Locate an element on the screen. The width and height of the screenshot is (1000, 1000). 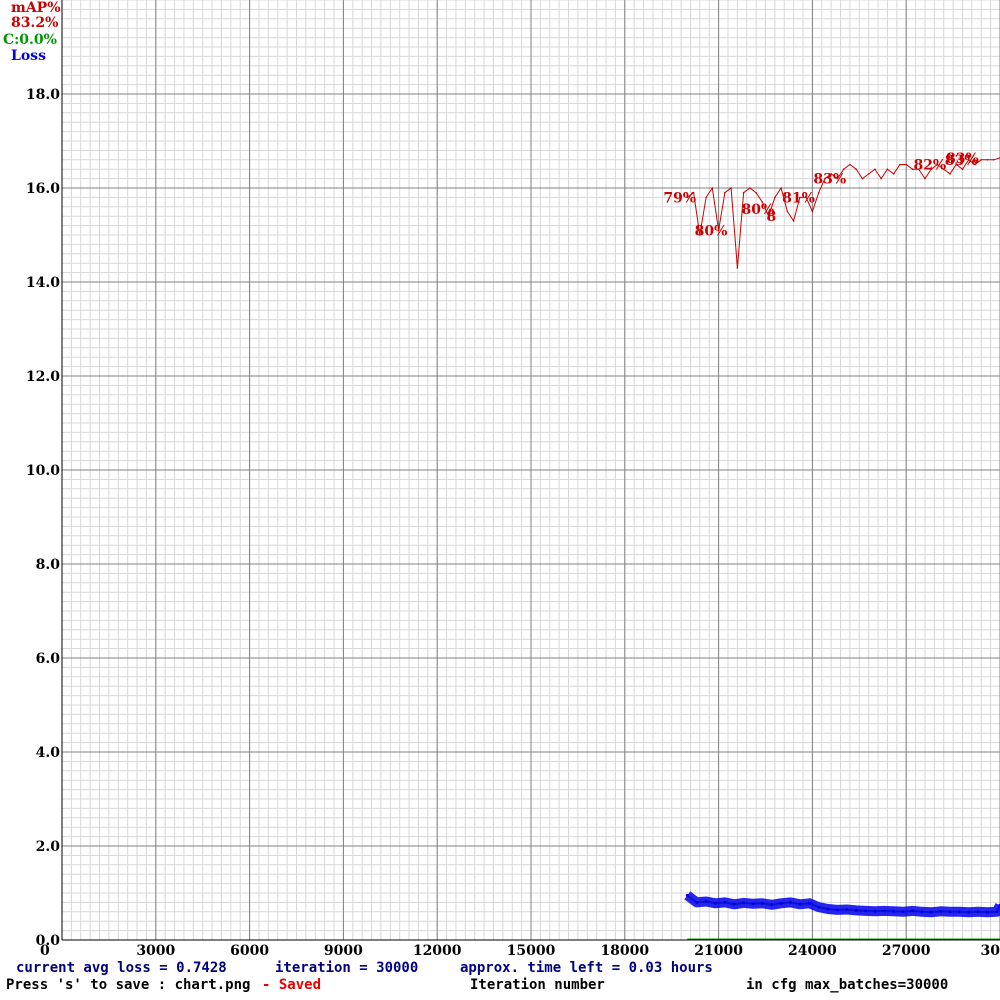
max-batches-text: in cfg max_batches=30000 is located at coordinates (847, 985).